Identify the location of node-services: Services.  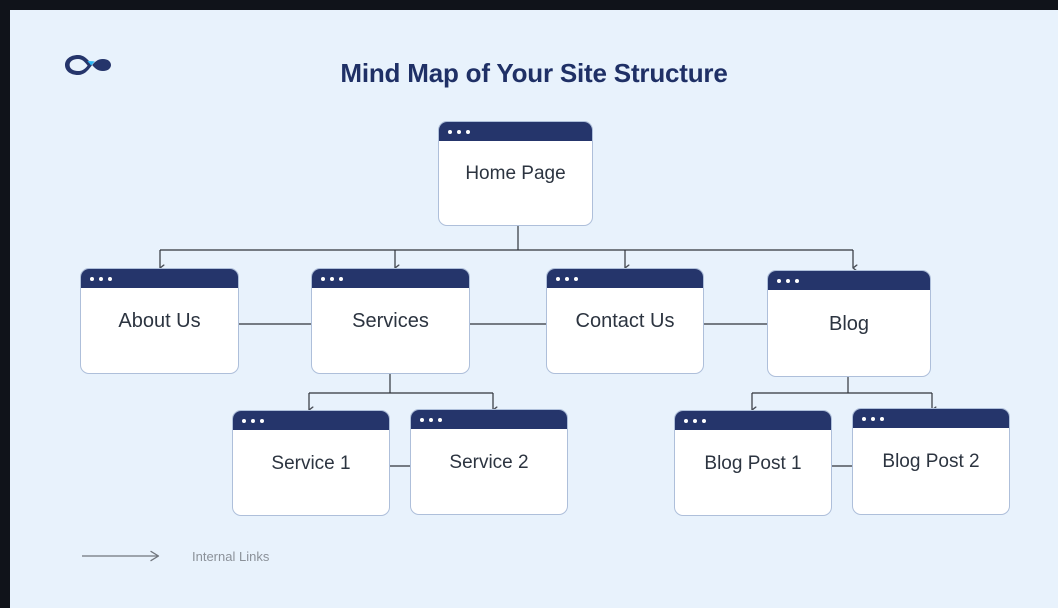
(390, 321).